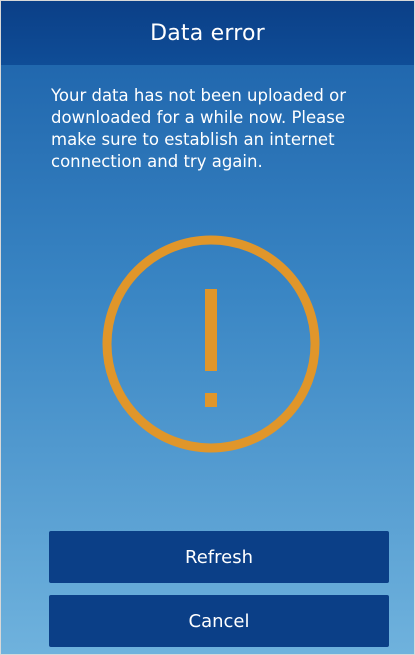  I want to click on cancel-button: Cancel, so click(219, 621).